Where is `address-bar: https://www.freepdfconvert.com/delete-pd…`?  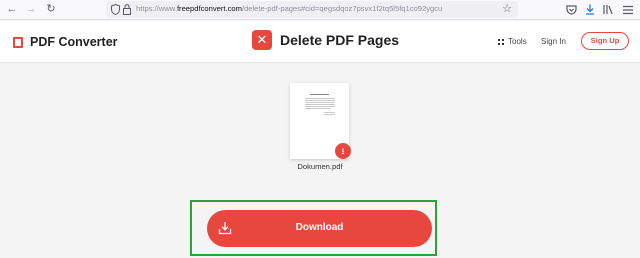 address-bar: https://www.freepdfconvert.com/delete-pd… is located at coordinates (312, 9).